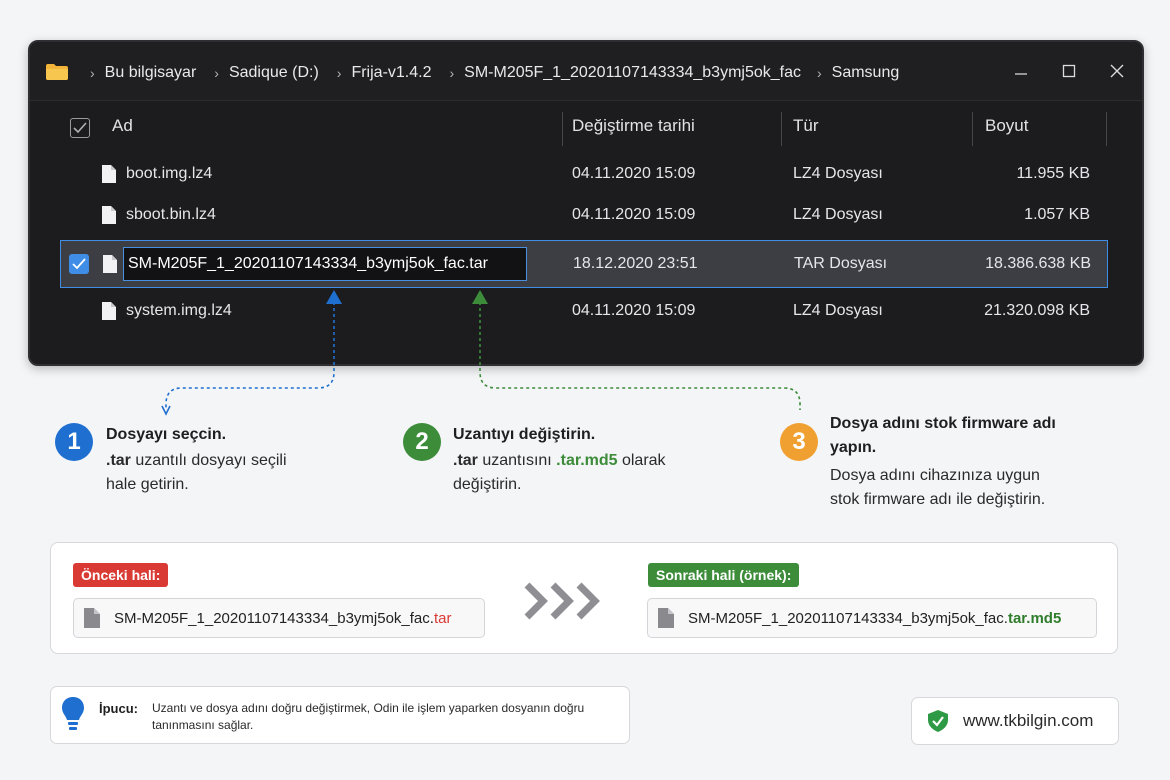 The width and height of the screenshot is (1170, 780). What do you see at coordinates (422, 442) in the screenshot?
I see `step-2-badge: 2` at bounding box center [422, 442].